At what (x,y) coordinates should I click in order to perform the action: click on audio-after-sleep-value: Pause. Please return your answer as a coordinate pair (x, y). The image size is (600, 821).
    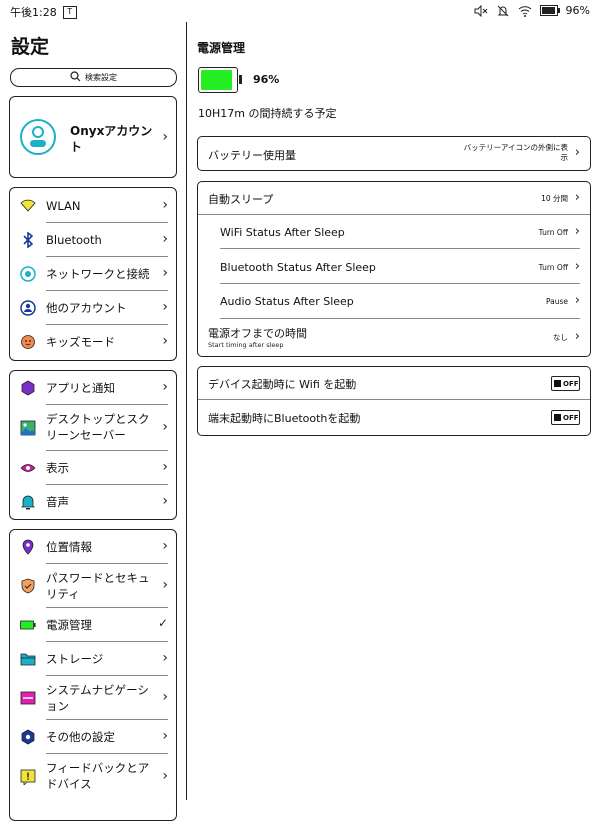
    Looking at the image, I should click on (556, 301).